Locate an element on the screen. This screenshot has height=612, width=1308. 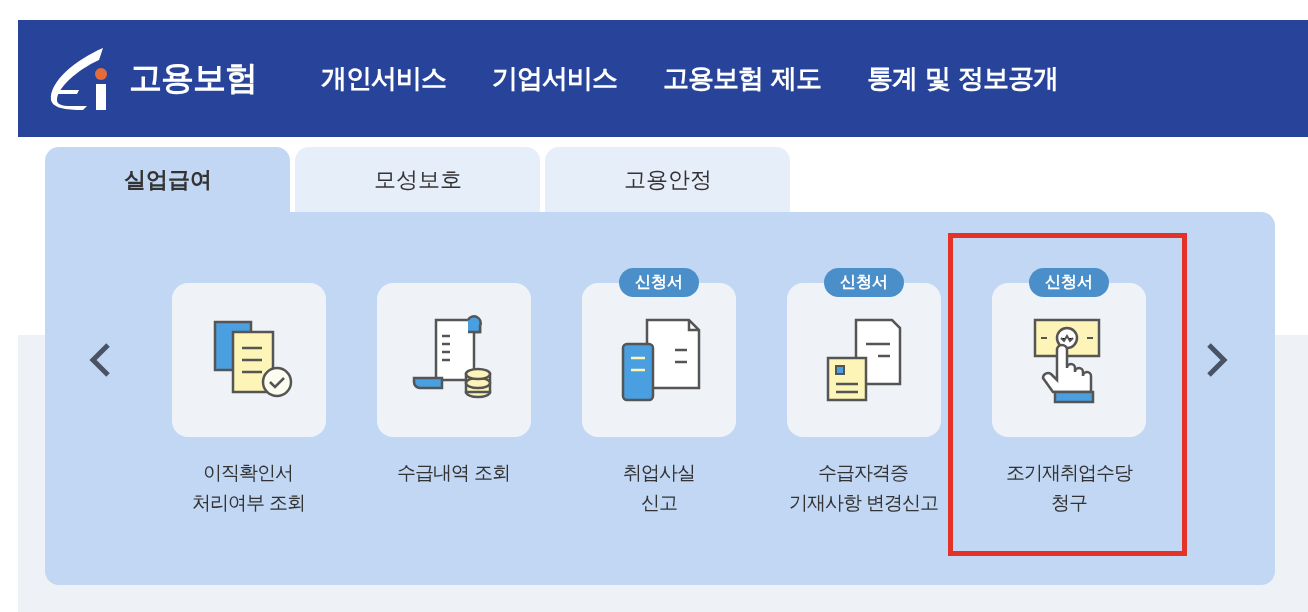
logo-text: 고용보험 is located at coordinates (193, 78).